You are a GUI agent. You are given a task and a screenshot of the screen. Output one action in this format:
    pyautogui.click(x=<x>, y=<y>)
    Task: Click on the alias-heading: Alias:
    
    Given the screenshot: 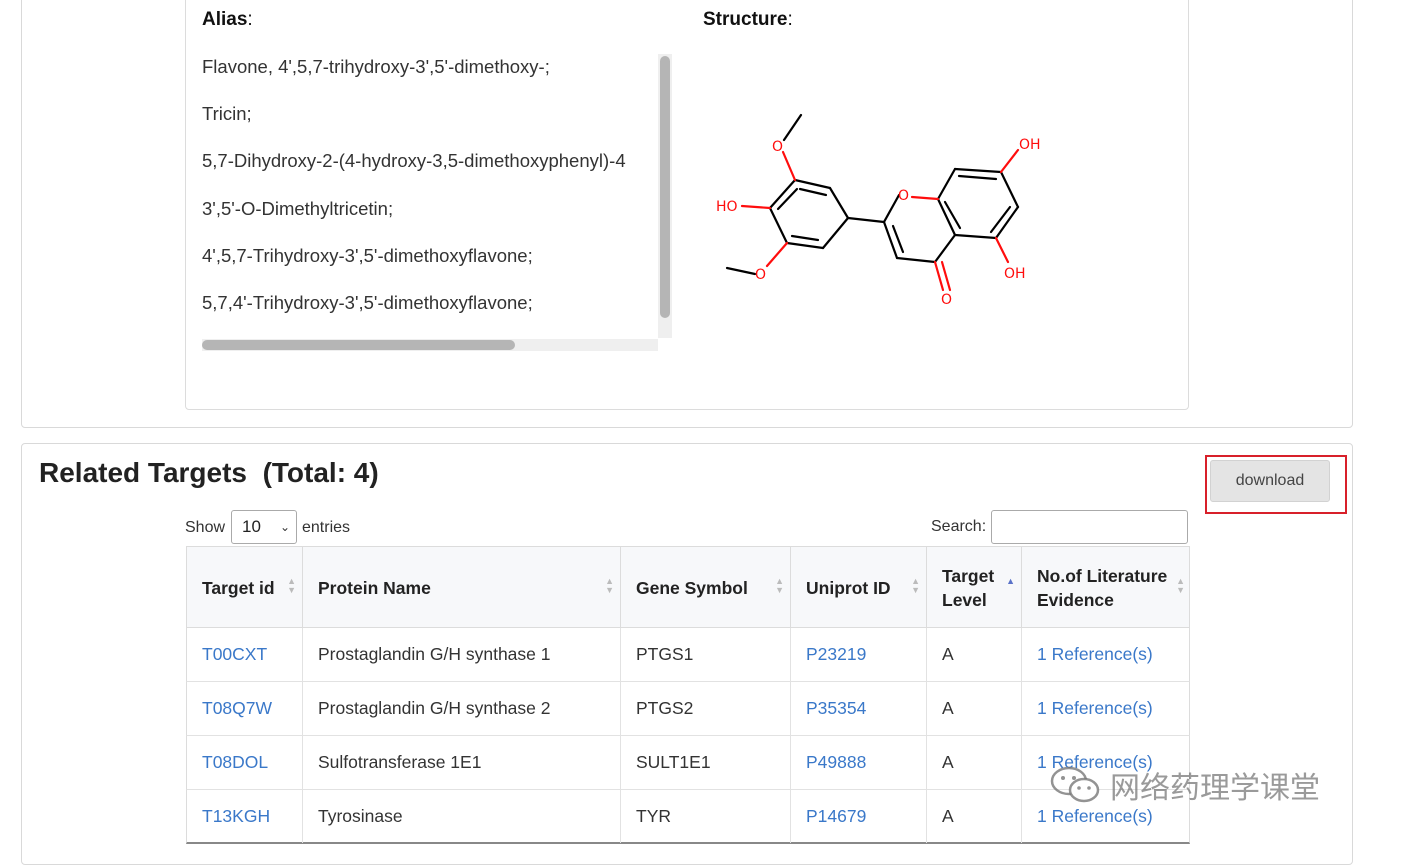 What is the action you would take?
    pyautogui.click(x=227, y=19)
    